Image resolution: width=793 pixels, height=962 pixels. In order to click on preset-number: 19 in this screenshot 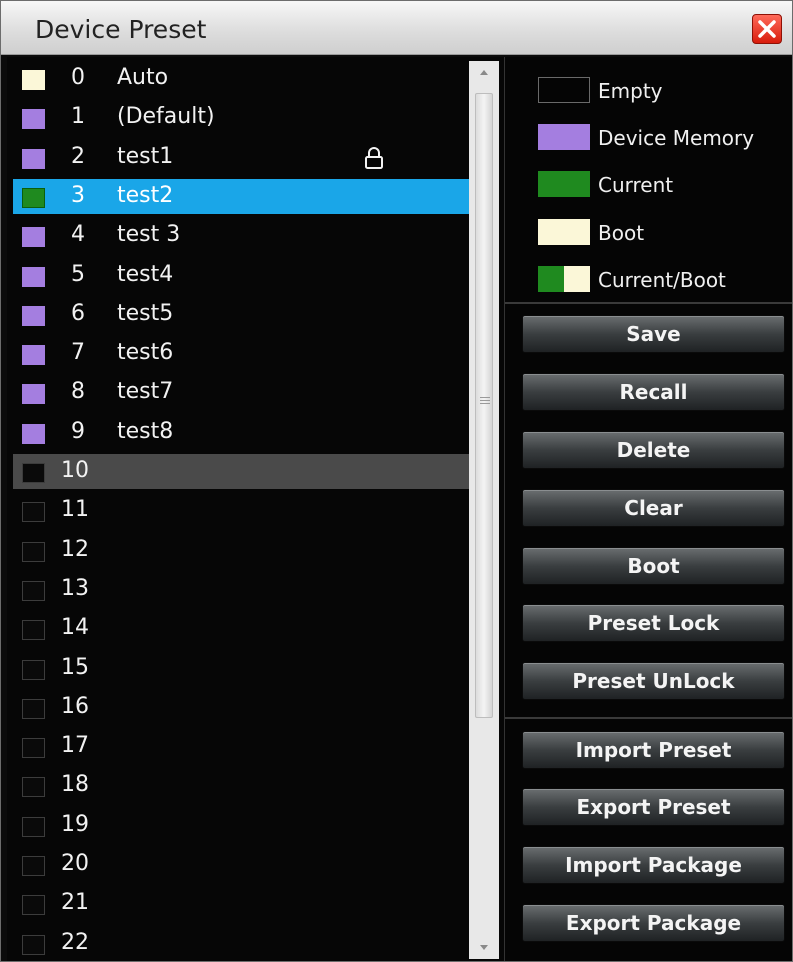, I will do `click(75, 824)`.